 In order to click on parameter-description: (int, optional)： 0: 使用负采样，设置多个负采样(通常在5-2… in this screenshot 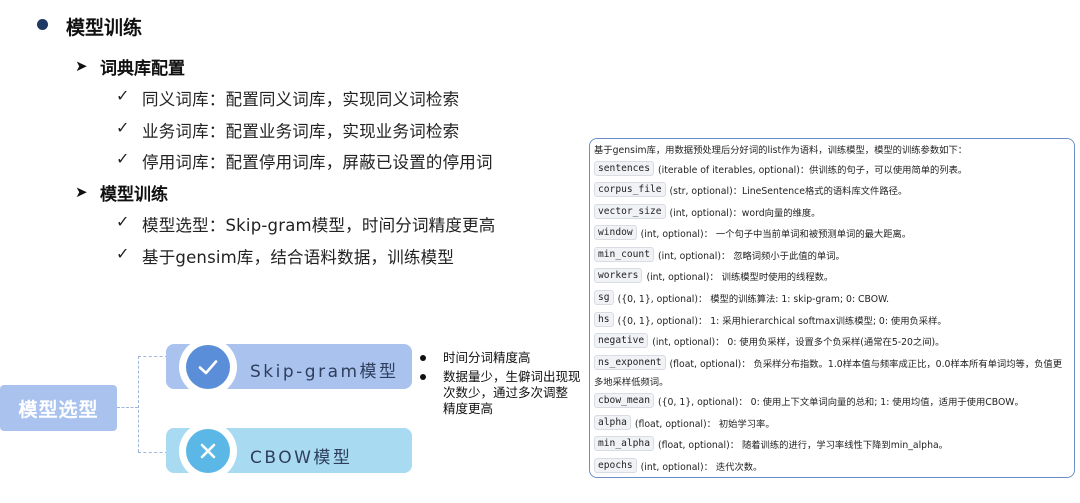, I will do `click(798, 342)`.